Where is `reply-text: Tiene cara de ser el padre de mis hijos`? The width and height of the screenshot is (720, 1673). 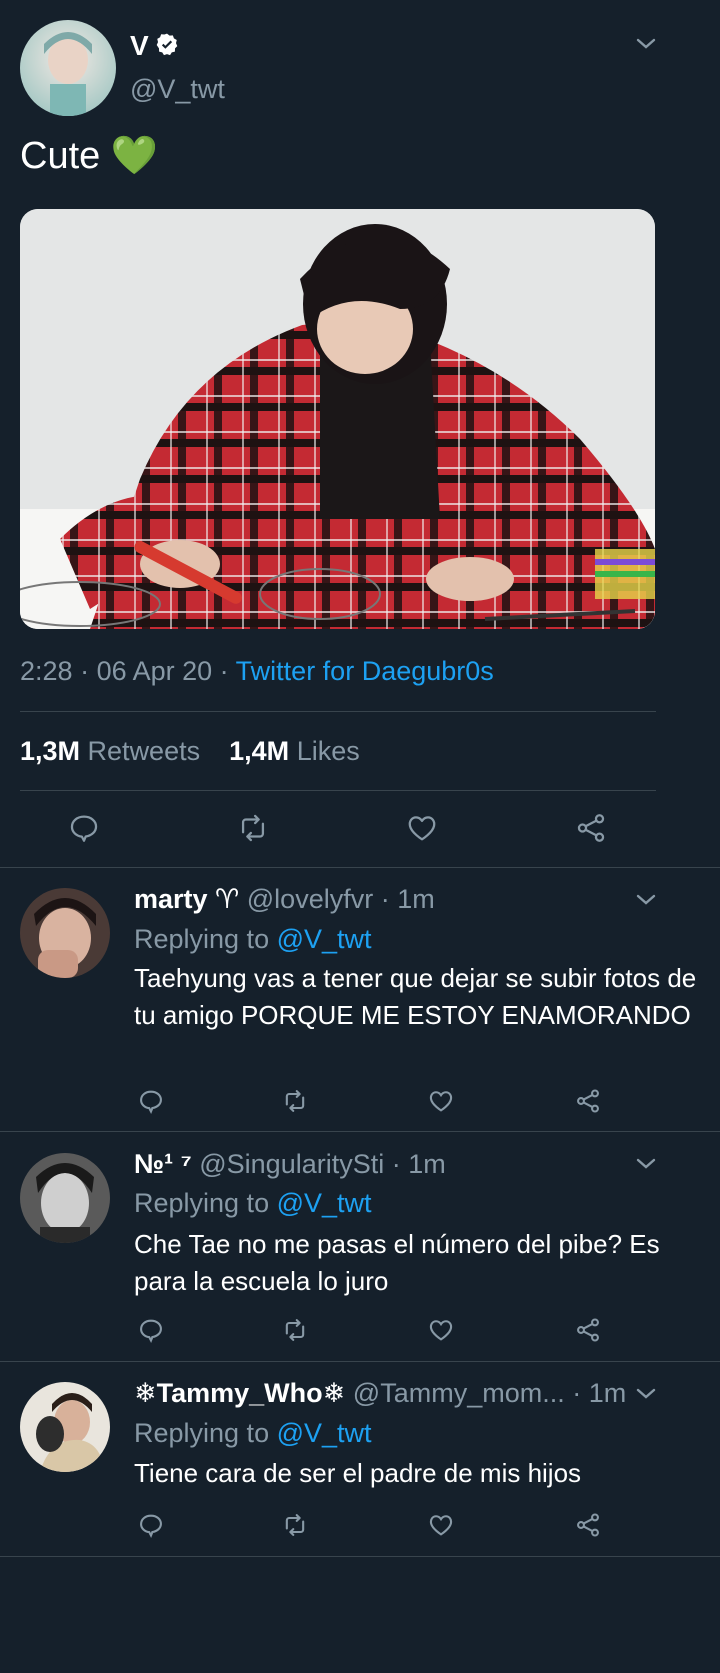 reply-text: Tiene cara de ser el padre de mis hijos is located at coordinates (358, 1473).